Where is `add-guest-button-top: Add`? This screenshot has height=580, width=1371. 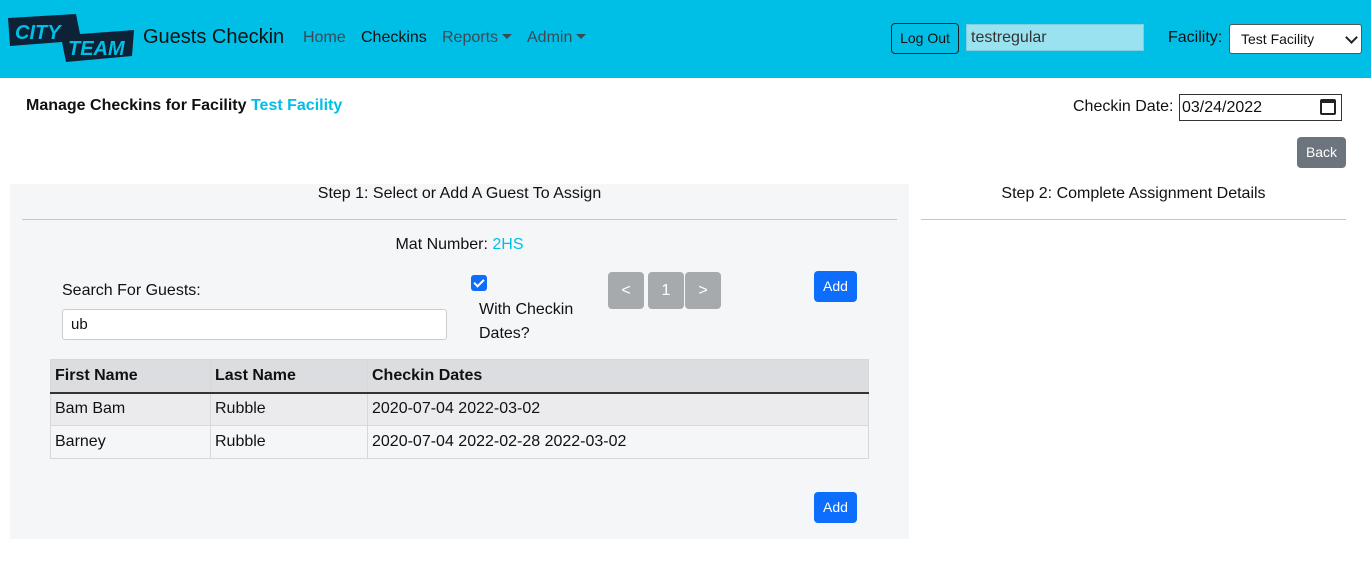
add-guest-button-top: Add is located at coordinates (835, 286).